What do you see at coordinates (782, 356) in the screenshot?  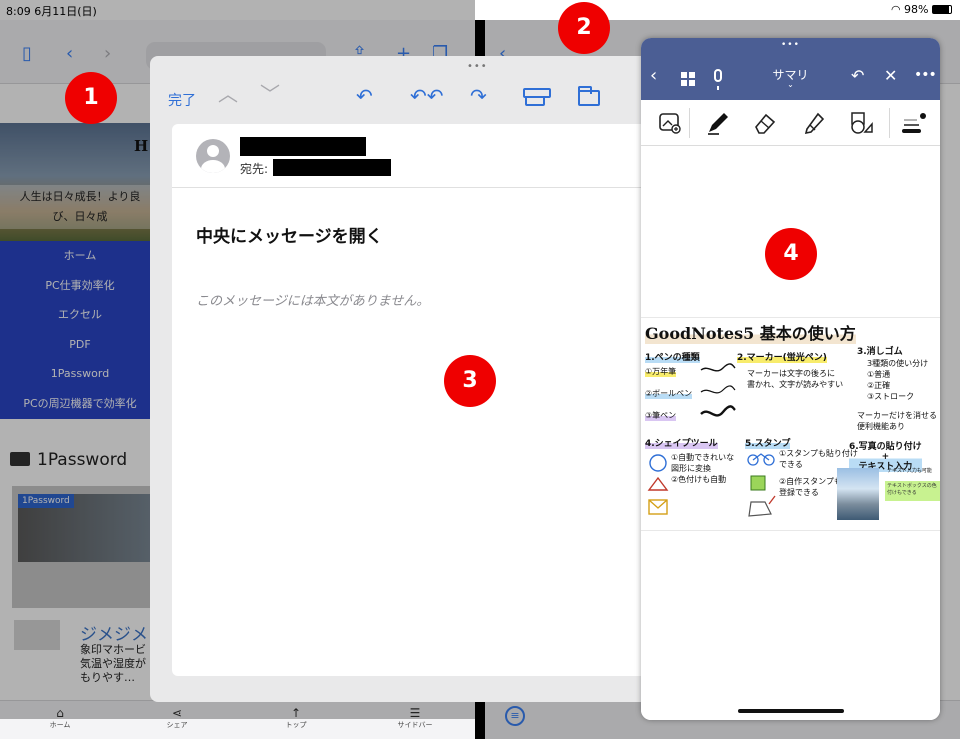 I see `section-marker: 2.マーカー(蛍光ペン)` at bounding box center [782, 356].